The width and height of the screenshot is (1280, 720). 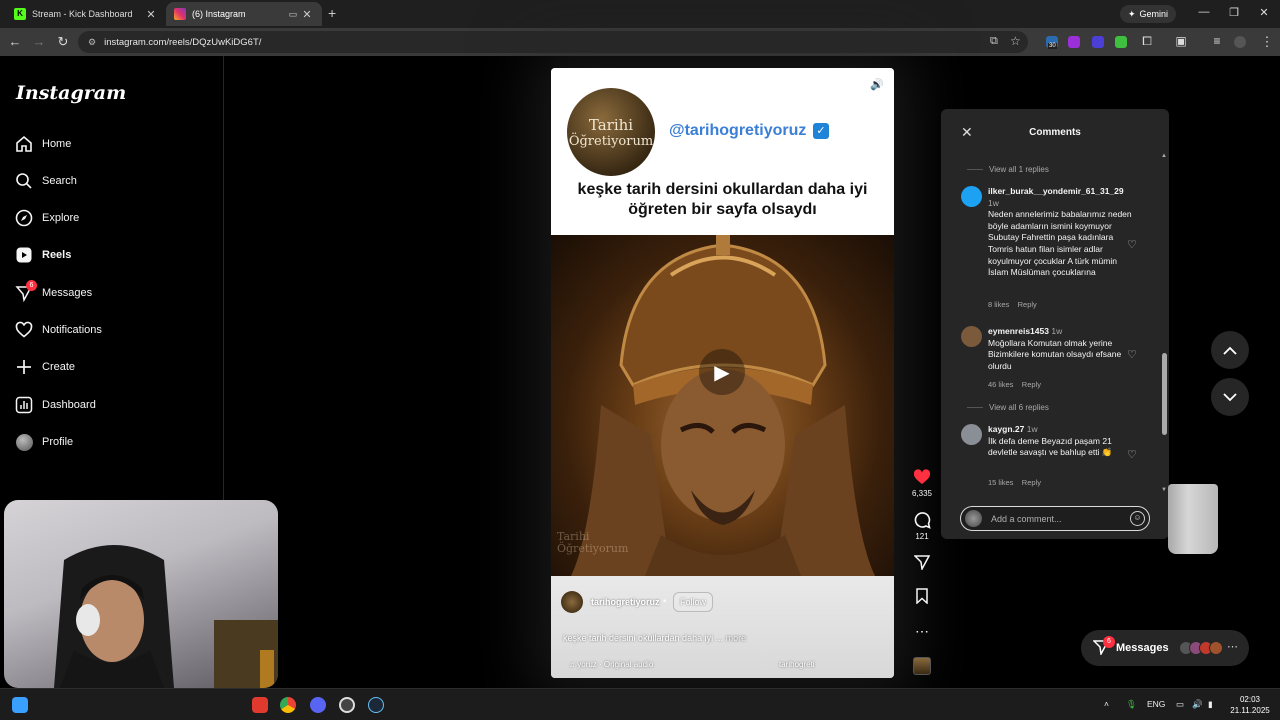 I want to click on reading-list-icon: ≡, so click(x=1217, y=41).